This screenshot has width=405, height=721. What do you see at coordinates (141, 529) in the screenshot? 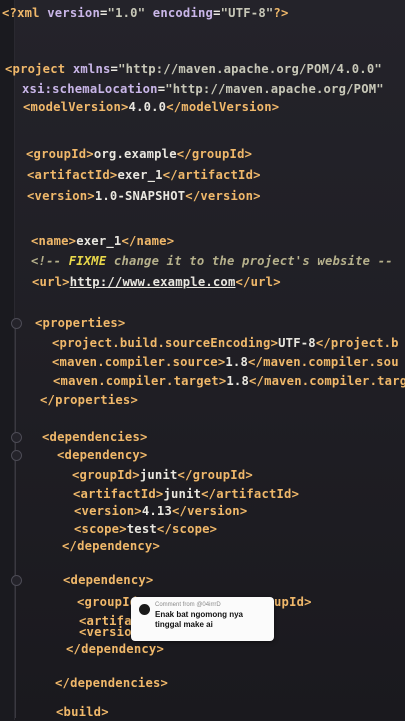
I see `code-token: test` at bounding box center [141, 529].